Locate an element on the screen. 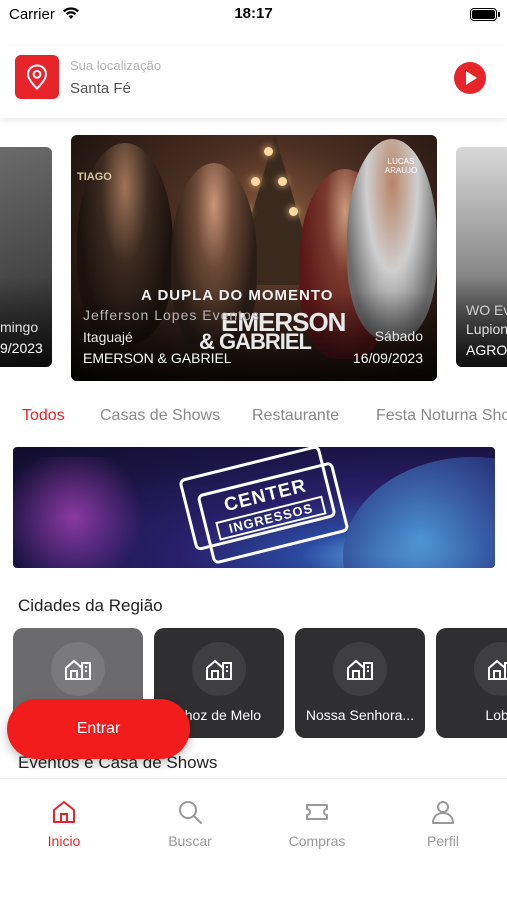  tab-festa-noturna: Festa Noturna Sho is located at coordinates (441, 416).